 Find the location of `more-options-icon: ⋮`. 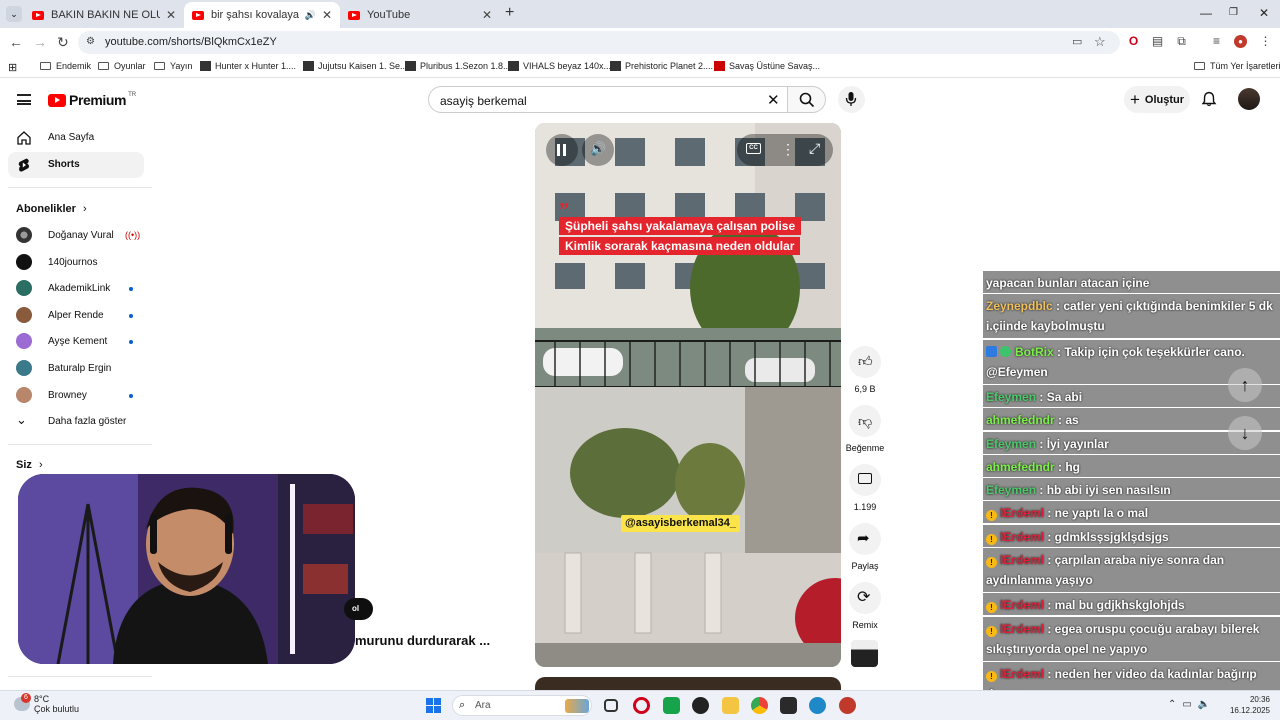

more-options-icon: ⋮ is located at coordinates (788, 149).